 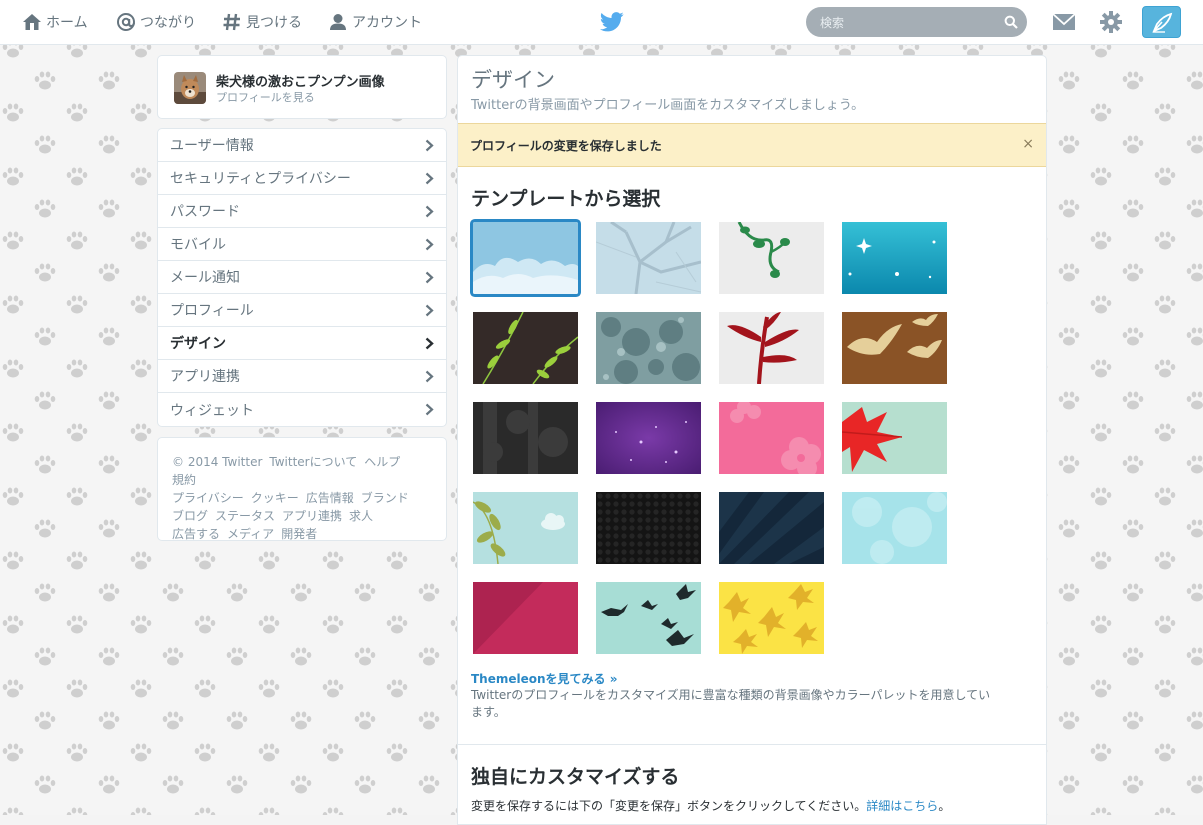 I want to click on nav-connect-label: つながり, so click(x=168, y=23).